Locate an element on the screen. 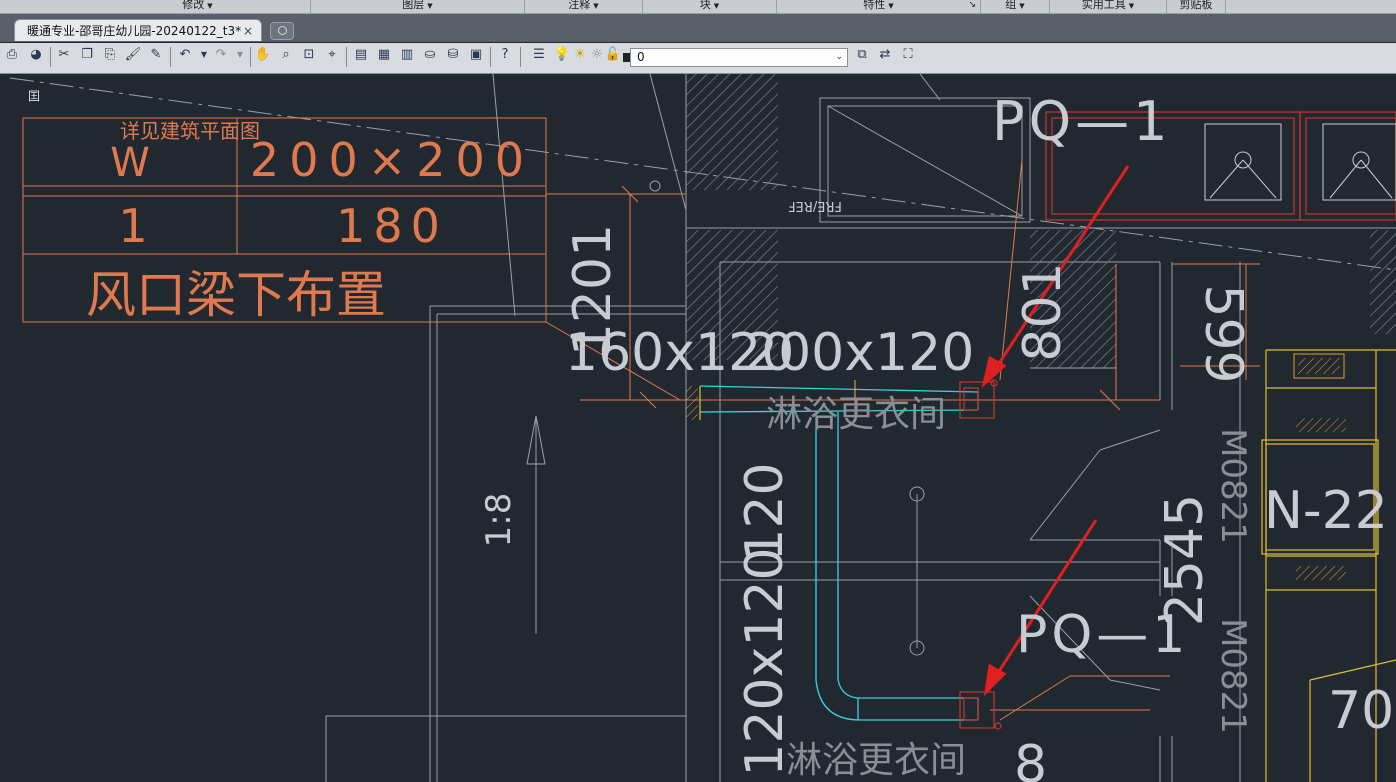 Image resolution: width=1396 pixels, height=782 pixels. plot-icon: ⎙ is located at coordinates (12, 55).